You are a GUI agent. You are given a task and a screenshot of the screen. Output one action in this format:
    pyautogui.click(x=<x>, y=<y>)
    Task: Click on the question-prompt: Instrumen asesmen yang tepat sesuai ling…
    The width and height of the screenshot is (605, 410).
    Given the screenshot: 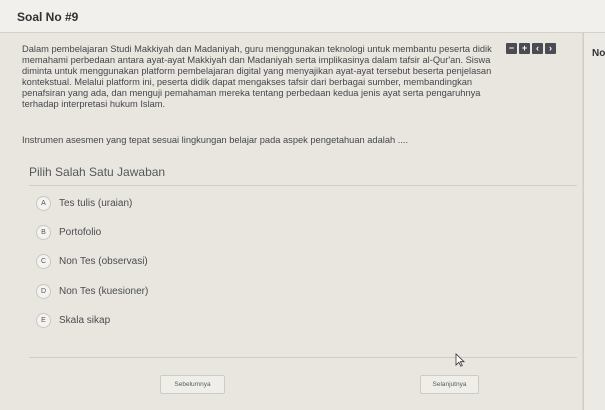 What is the action you would take?
    pyautogui.click(x=215, y=140)
    